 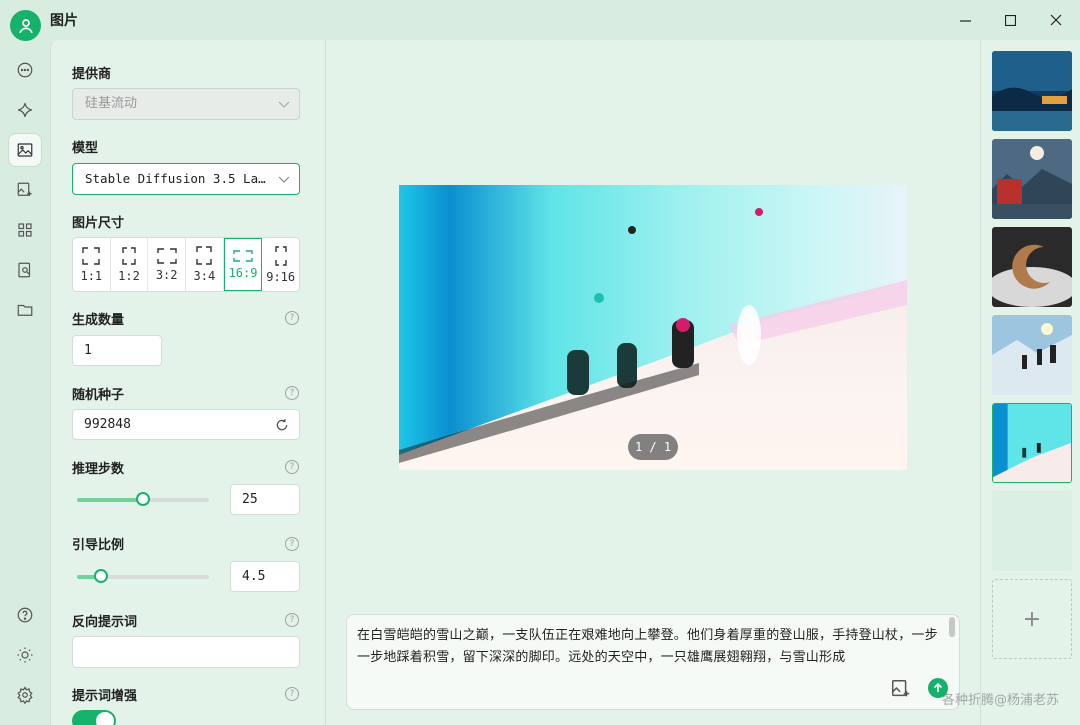 I want to click on size-option-1-1: 1:1, so click(x=92, y=264).